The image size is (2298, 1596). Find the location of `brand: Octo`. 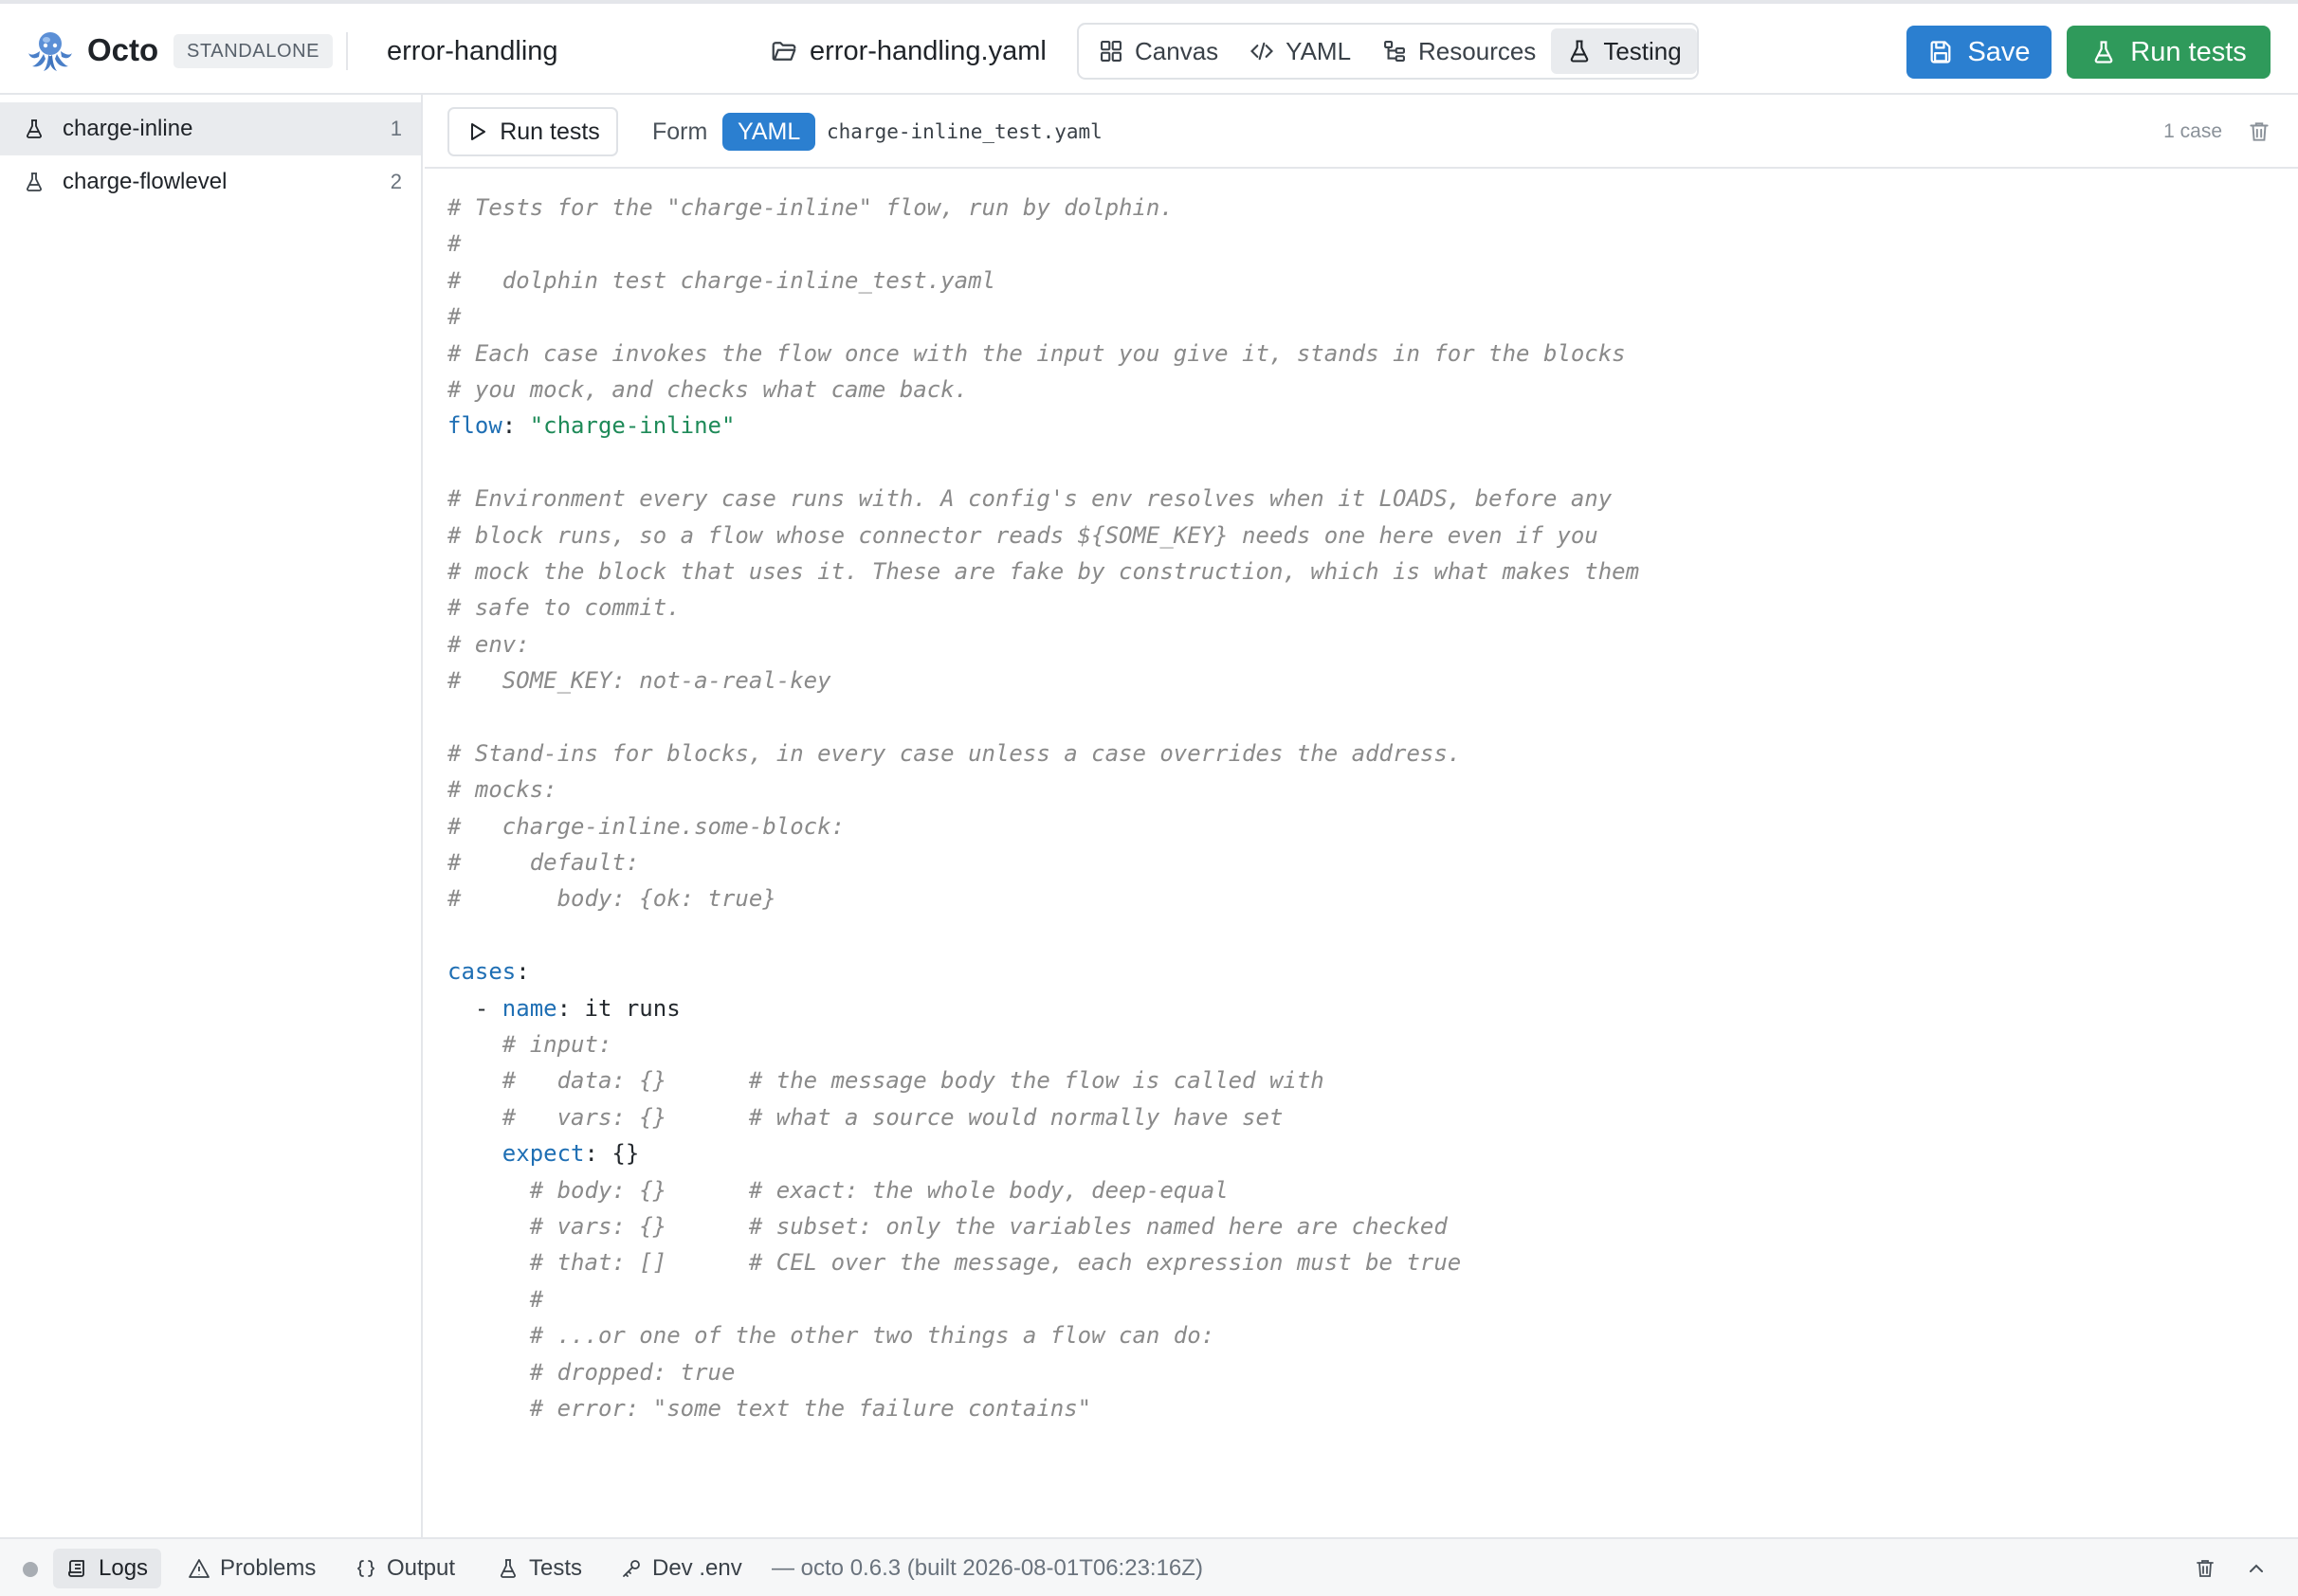

brand: Octo is located at coordinates (92, 50).